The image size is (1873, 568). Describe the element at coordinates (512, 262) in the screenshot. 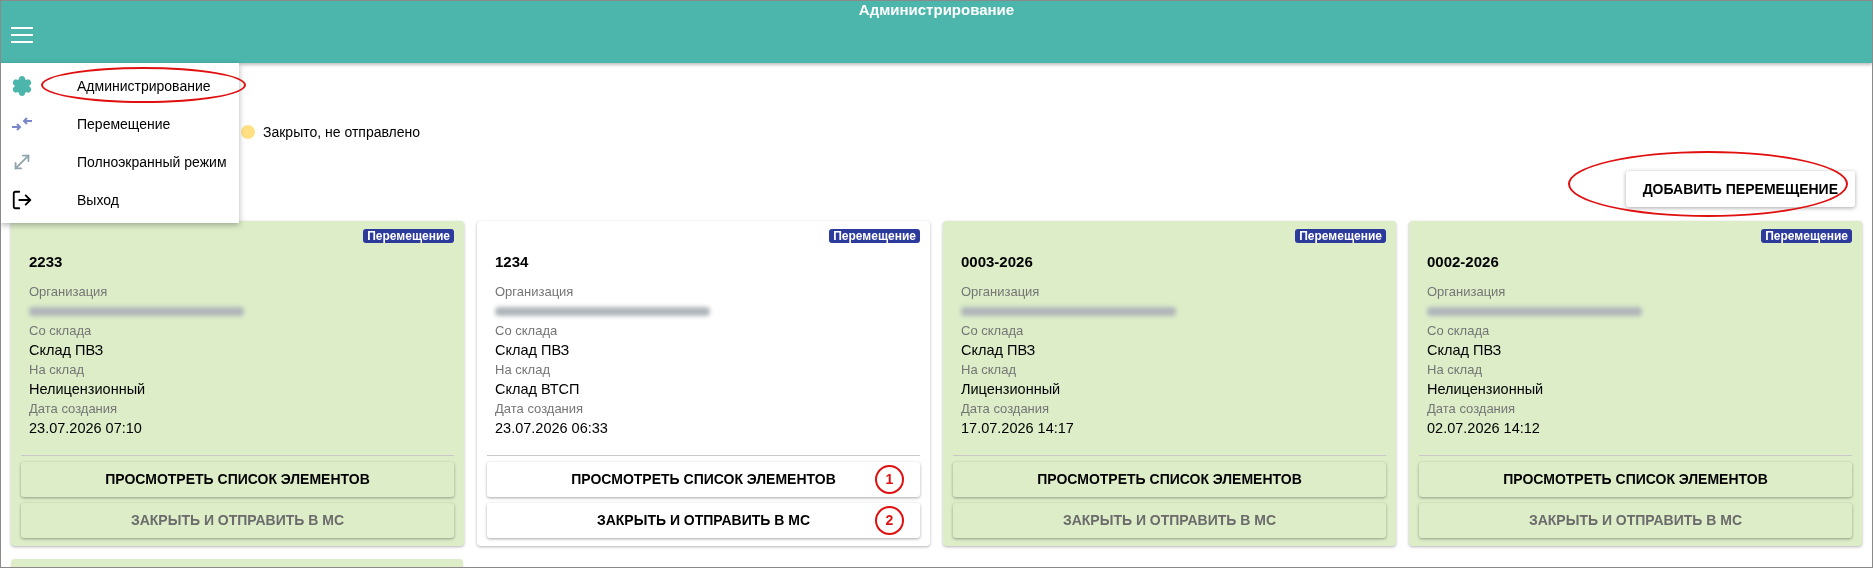

I see `card-number: 1234` at that location.